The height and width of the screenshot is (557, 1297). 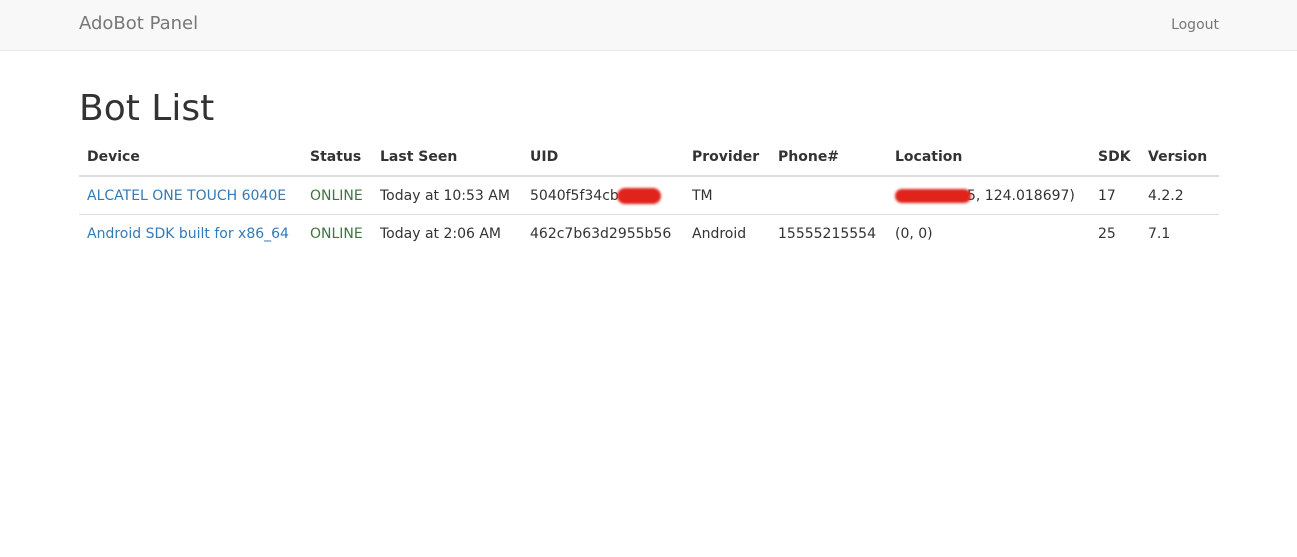 What do you see at coordinates (337, 158) in the screenshot?
I see `column-header-status: Status` at bounding box center [337, 158].